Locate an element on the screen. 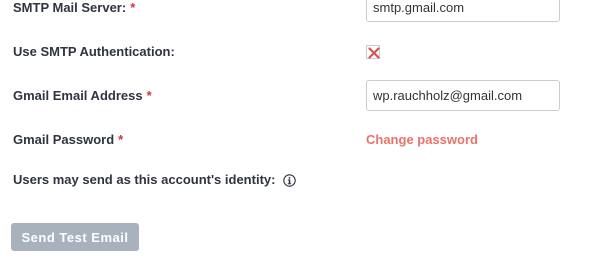 The image size is (592, 261). checked-x-icon is located at coordinates (374, 53).